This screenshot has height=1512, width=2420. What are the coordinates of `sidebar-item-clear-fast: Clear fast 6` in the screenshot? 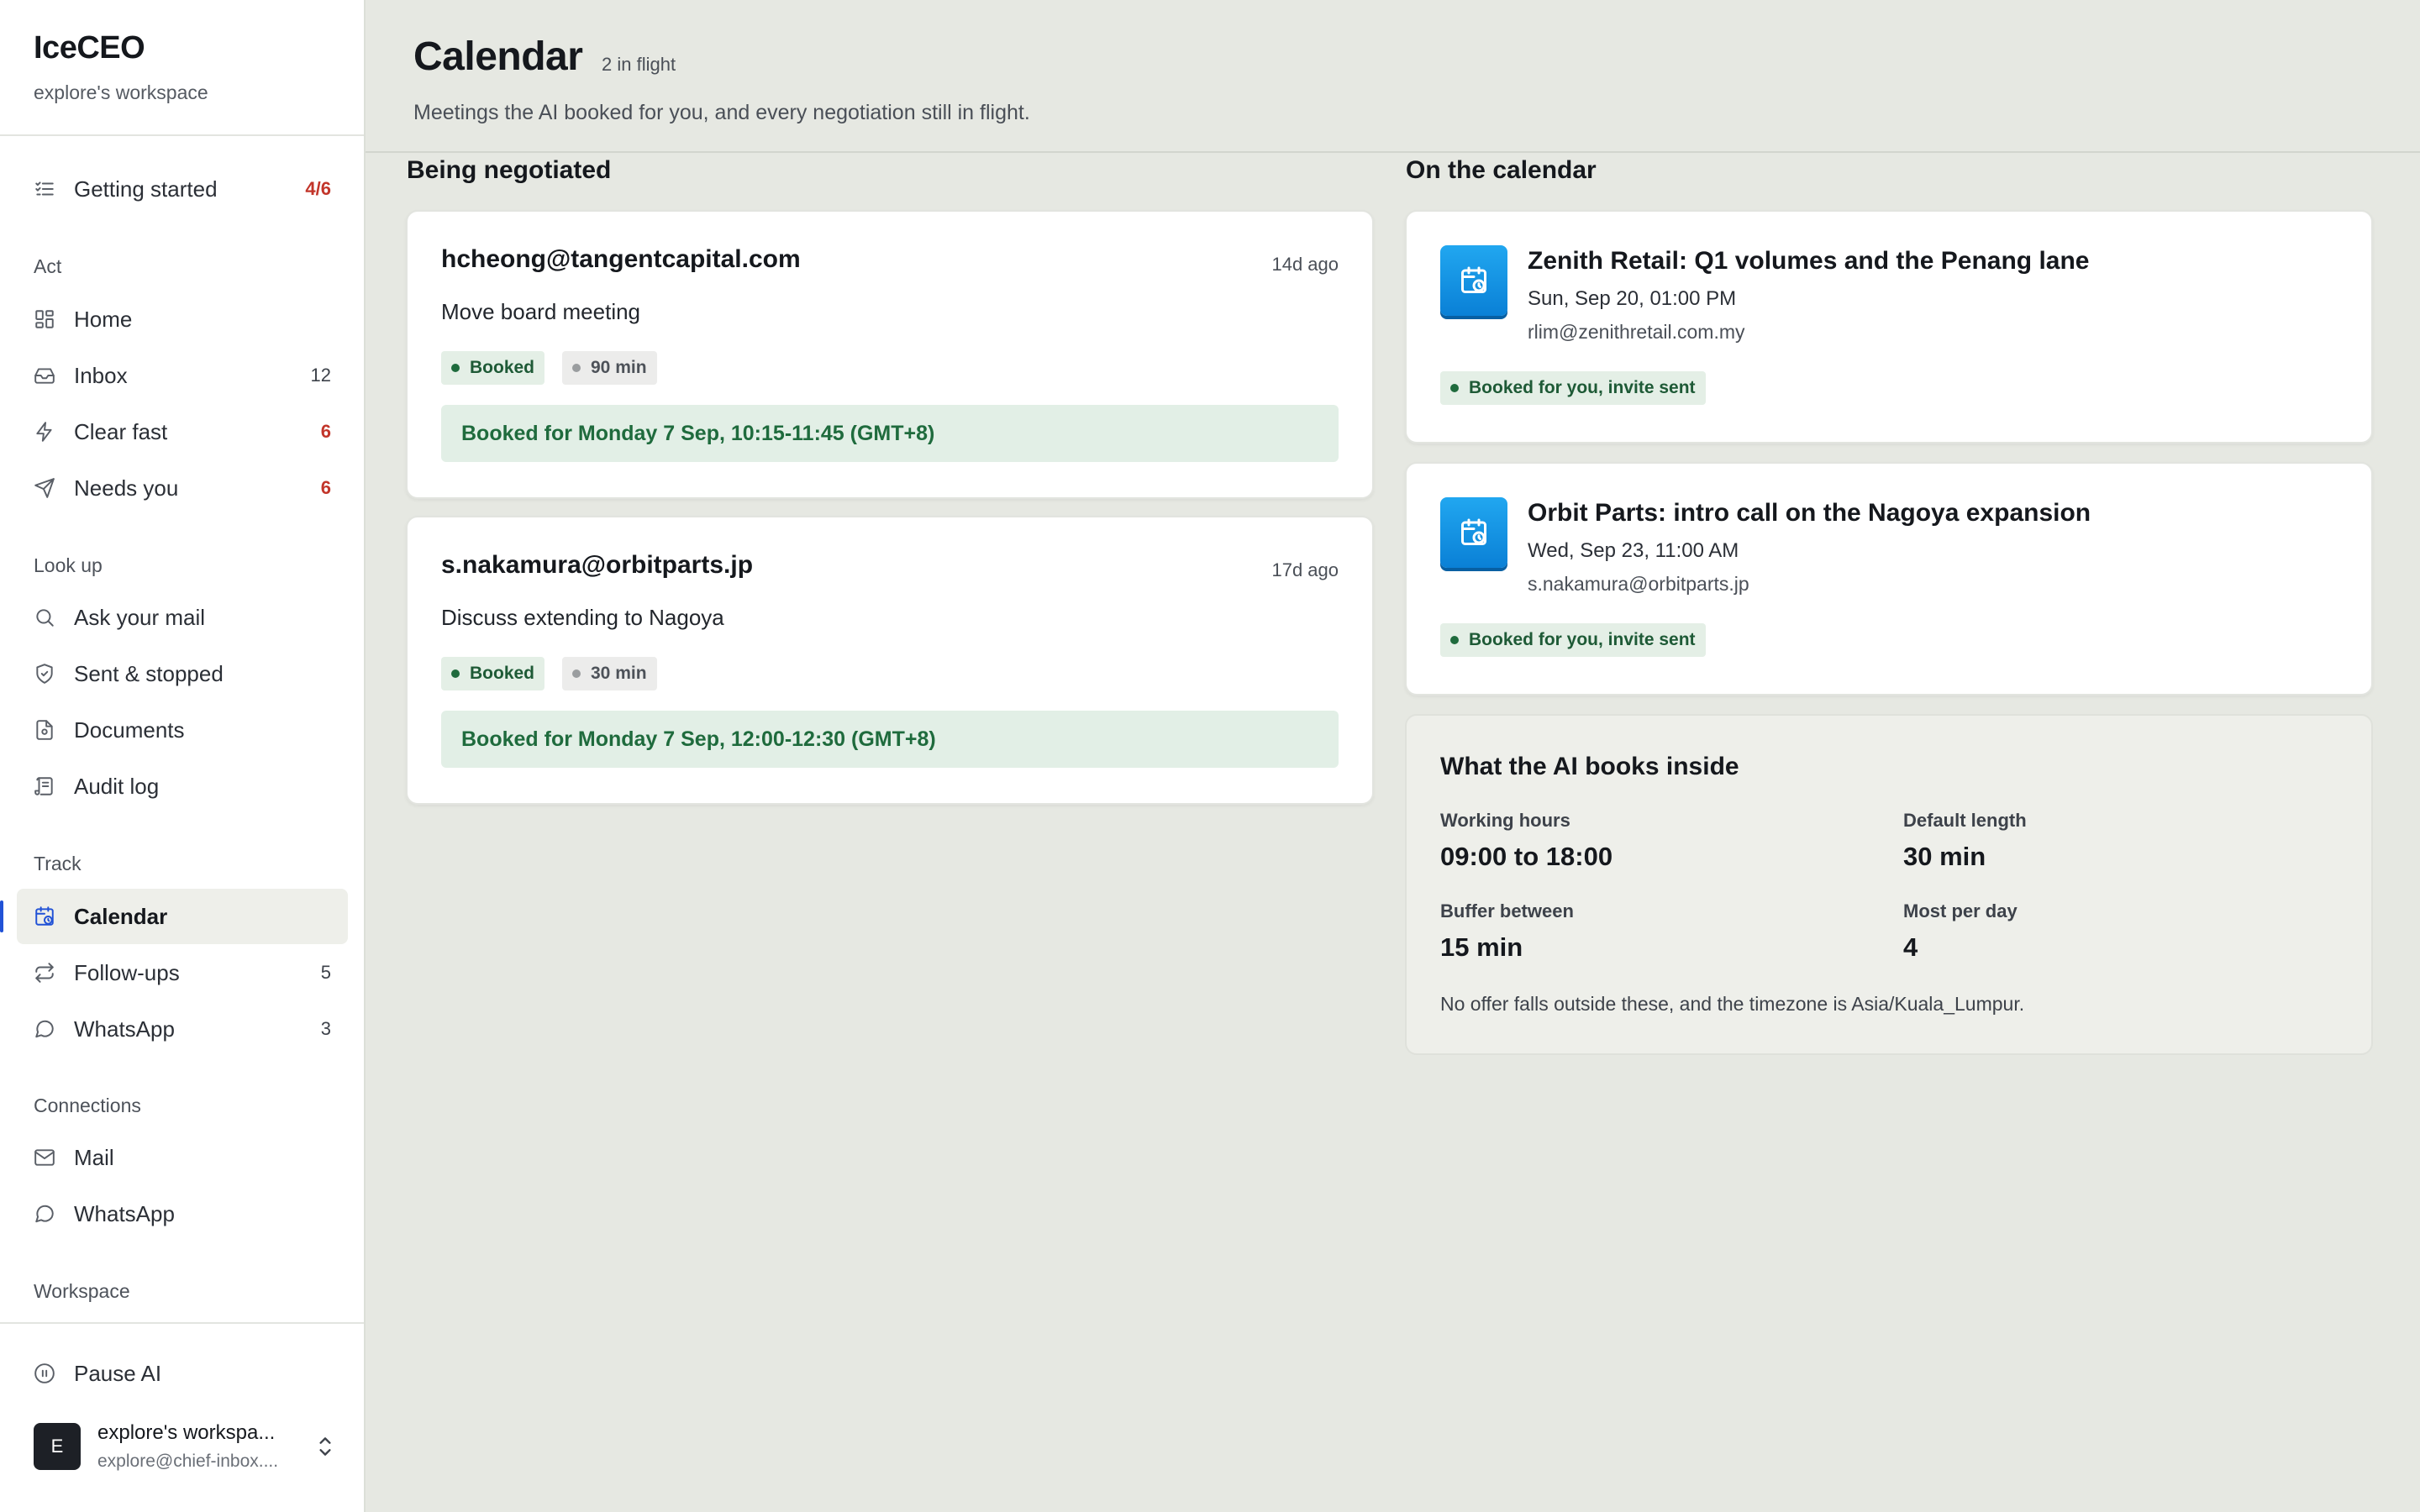 It's located at (182, 431).